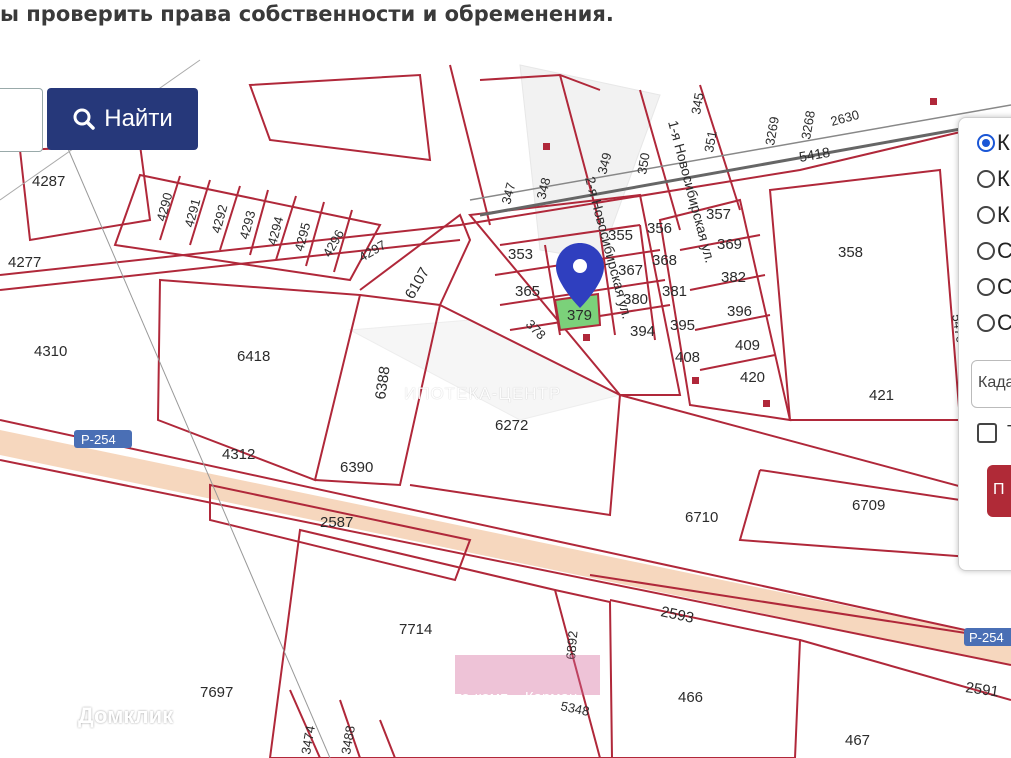 The height and width of the screenshot is (758, 1011). What do you see at coordinates (518, 680) in the screenshot?
I see `poi-marker: Авто-комп... Карман` at bounding box center [518, 680].